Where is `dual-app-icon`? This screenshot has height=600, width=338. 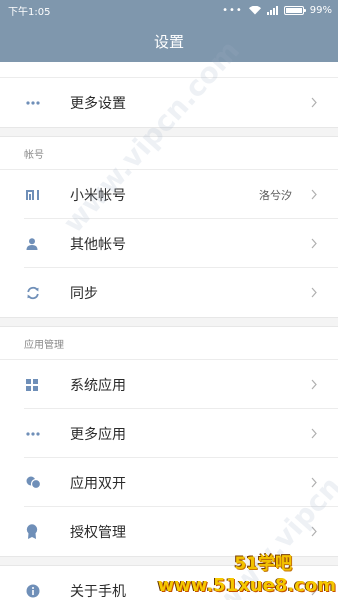
dual-app-icon is located at coordinates (35, 482).